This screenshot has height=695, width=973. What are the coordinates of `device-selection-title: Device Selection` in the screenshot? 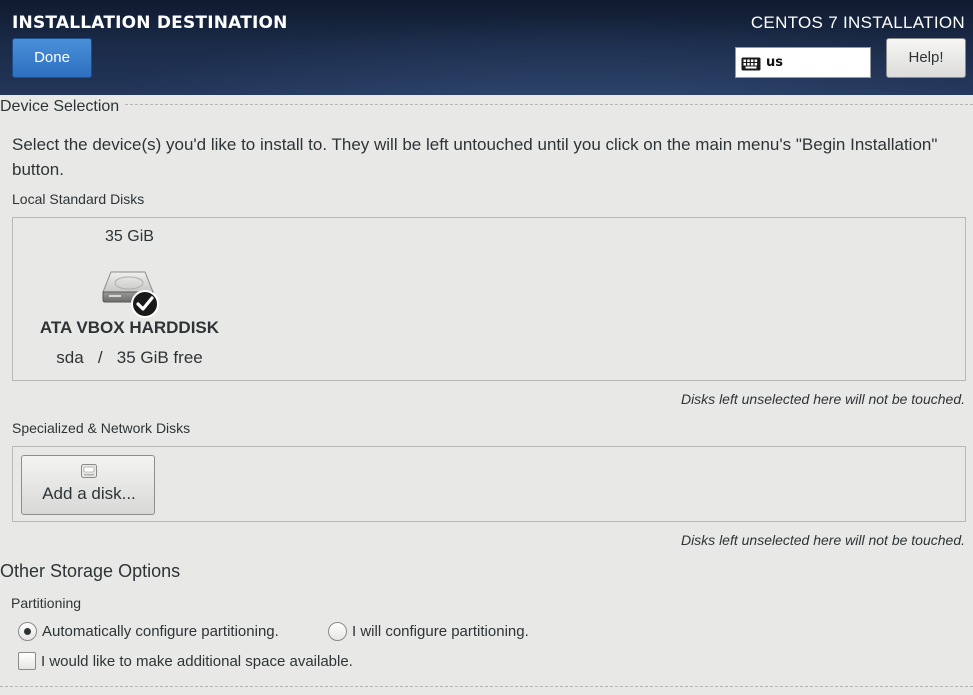 It's located at (63, 107).